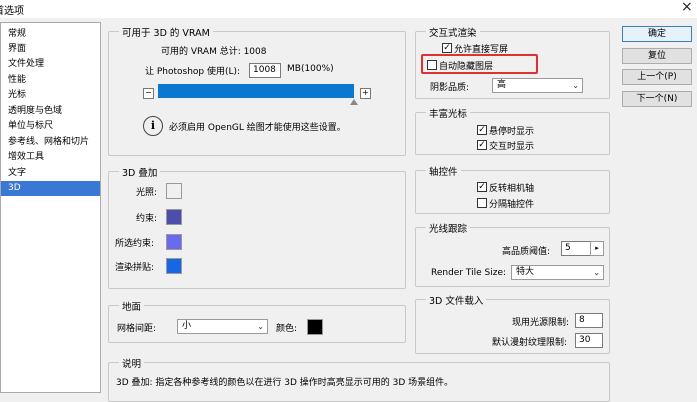  Describe the element at coordinates (140, 172) in the screenshot. I see `overlay-group-title: 3D 叠加` at that location.